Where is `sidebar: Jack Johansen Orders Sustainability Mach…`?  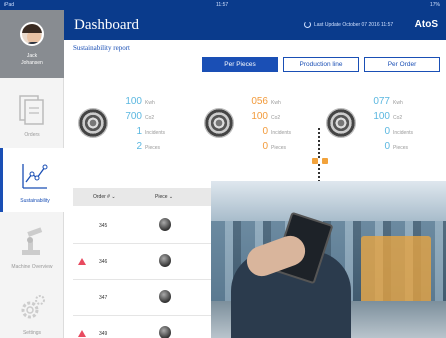 sidebar: Jack Johansen Orders Sustainability Mach… is located at coordinates (32, 174).